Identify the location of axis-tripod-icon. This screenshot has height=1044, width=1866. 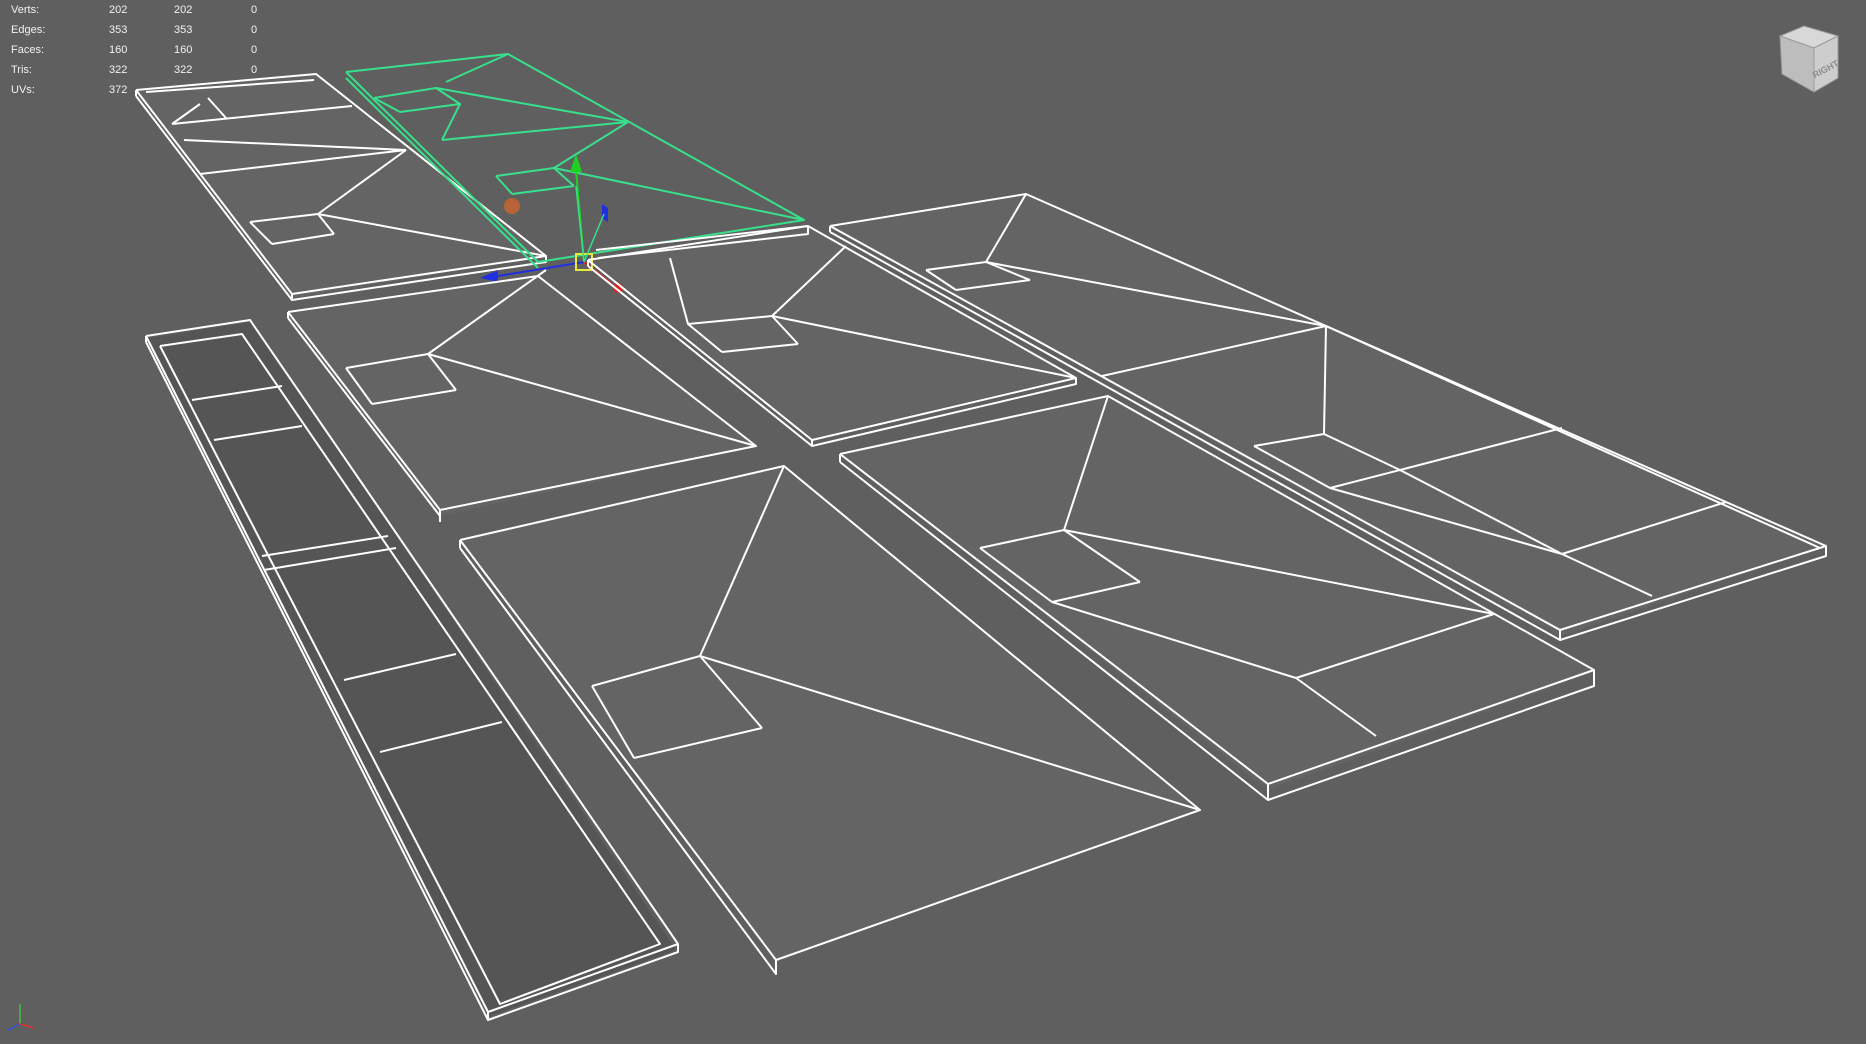
(21, 1017).